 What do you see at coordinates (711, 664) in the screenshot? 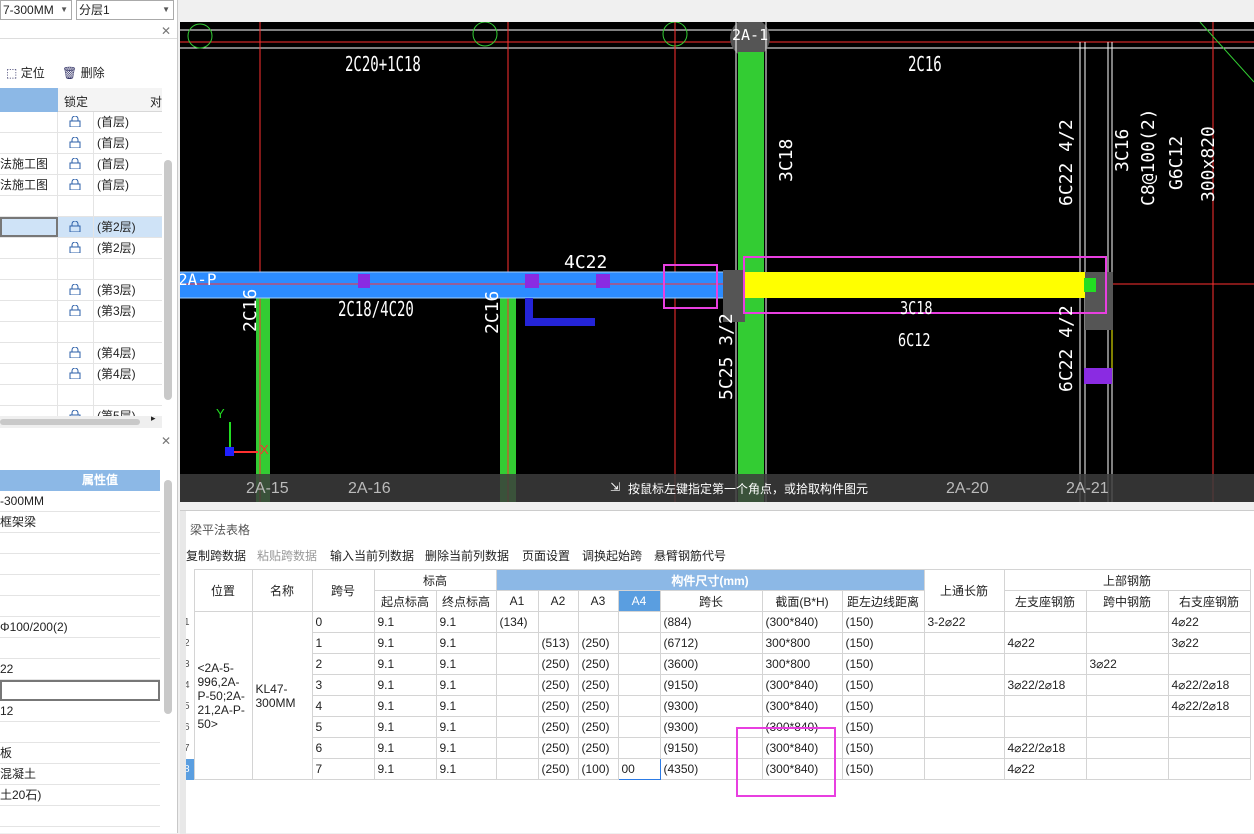
I see `cell-len: (3600)` at bounding box center [711, 664].